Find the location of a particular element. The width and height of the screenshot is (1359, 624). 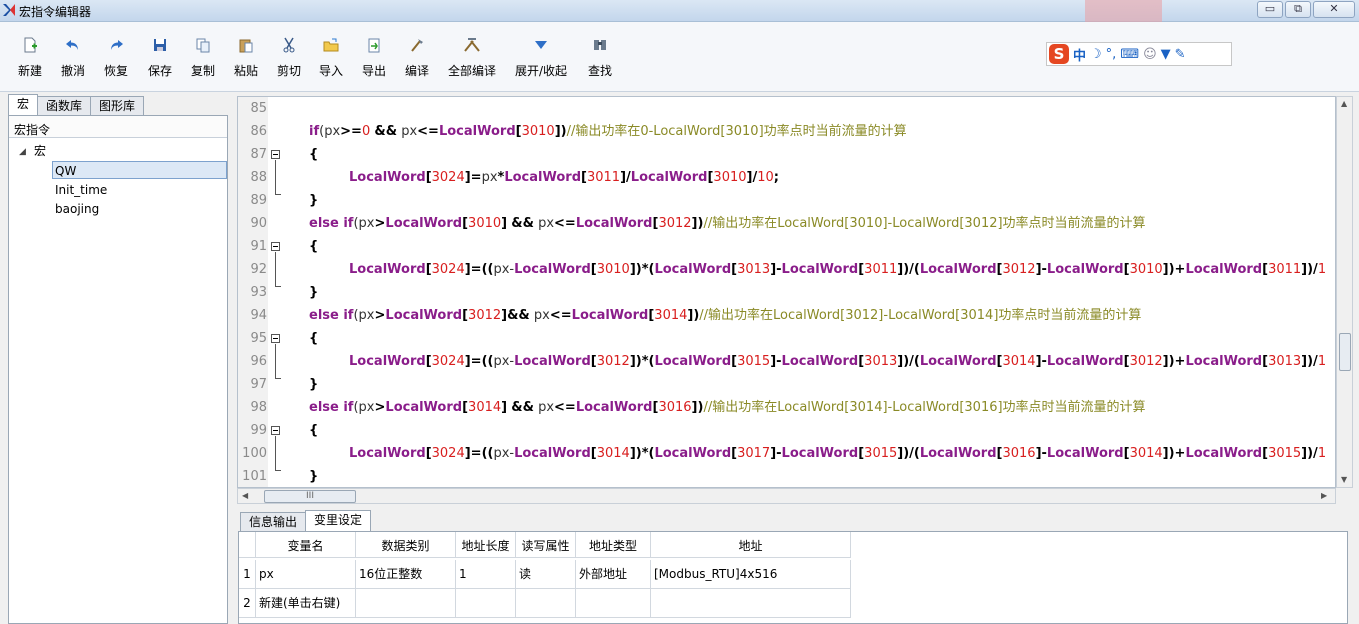

moon-icon: ☽ is located at coordinates (1096, 54).